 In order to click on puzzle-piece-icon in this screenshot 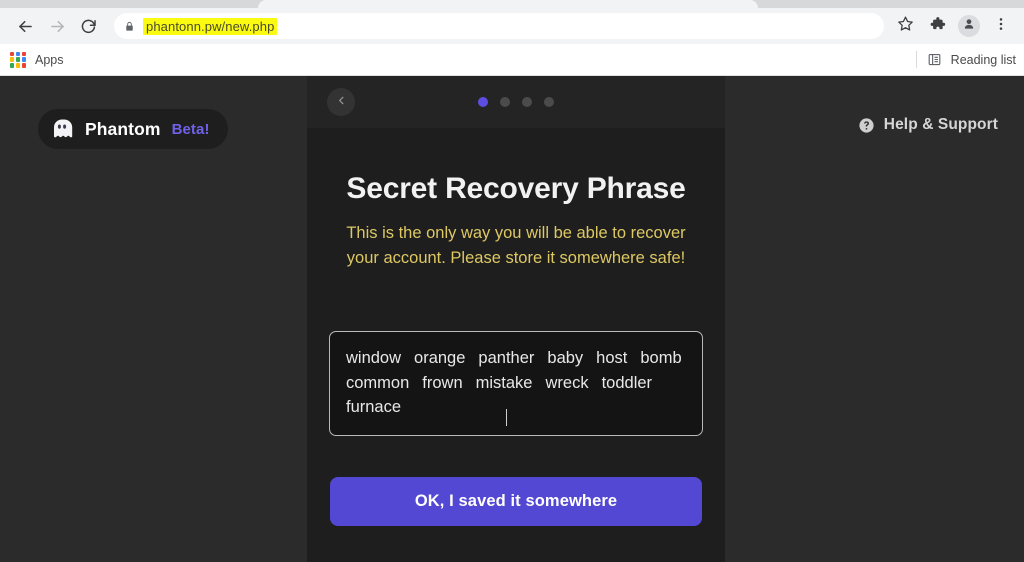, I will do `click(937, 26)`.